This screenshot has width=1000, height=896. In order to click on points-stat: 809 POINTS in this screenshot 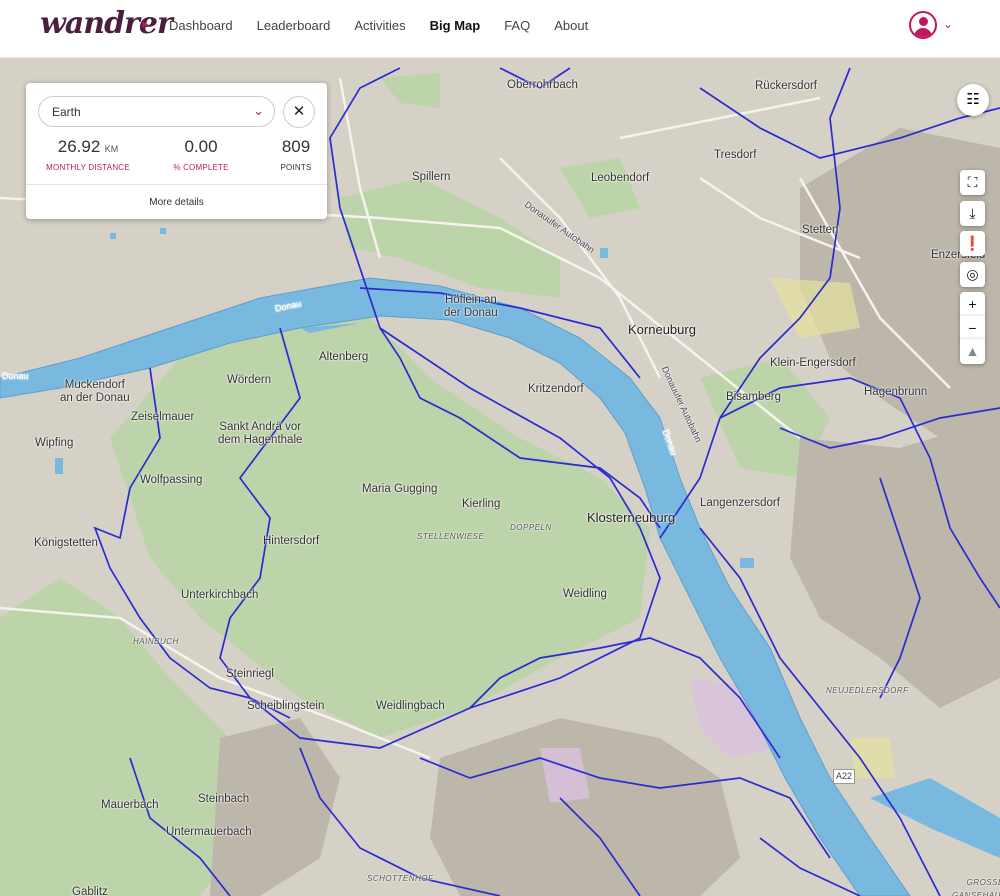, I will do `click(296, 154)`.